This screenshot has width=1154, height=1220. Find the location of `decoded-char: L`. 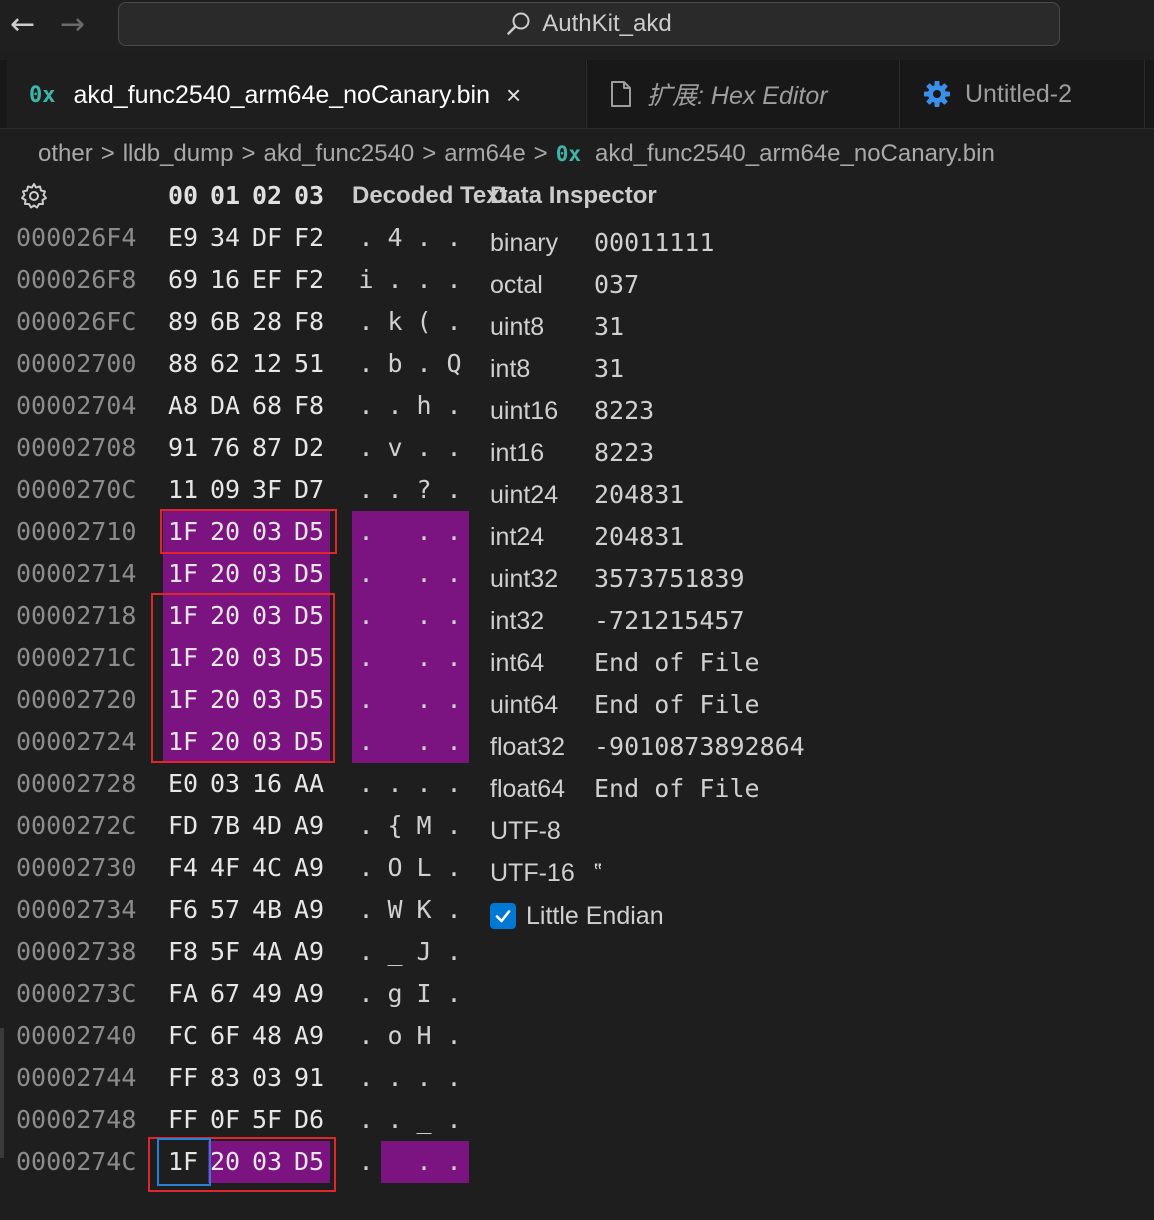

decoded-char: L is located at coordinates (424, 868).